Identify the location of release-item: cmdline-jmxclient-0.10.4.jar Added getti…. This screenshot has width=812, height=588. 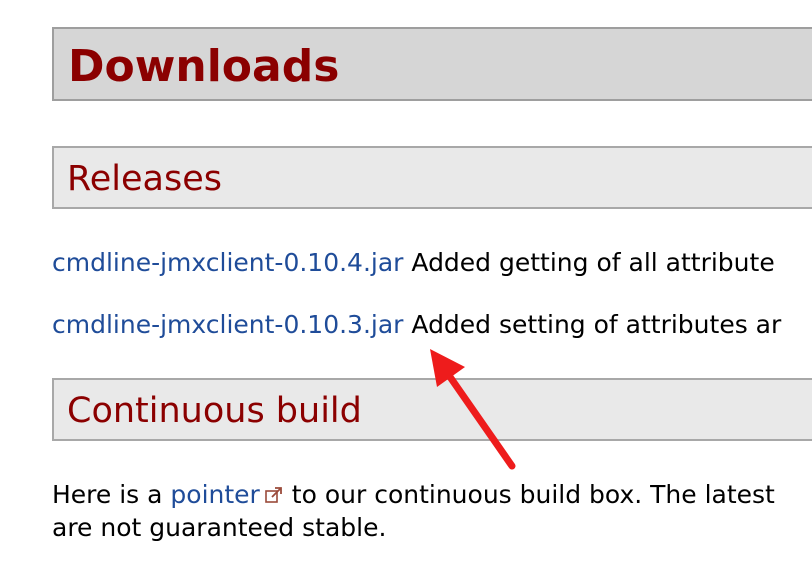
(413, 263).